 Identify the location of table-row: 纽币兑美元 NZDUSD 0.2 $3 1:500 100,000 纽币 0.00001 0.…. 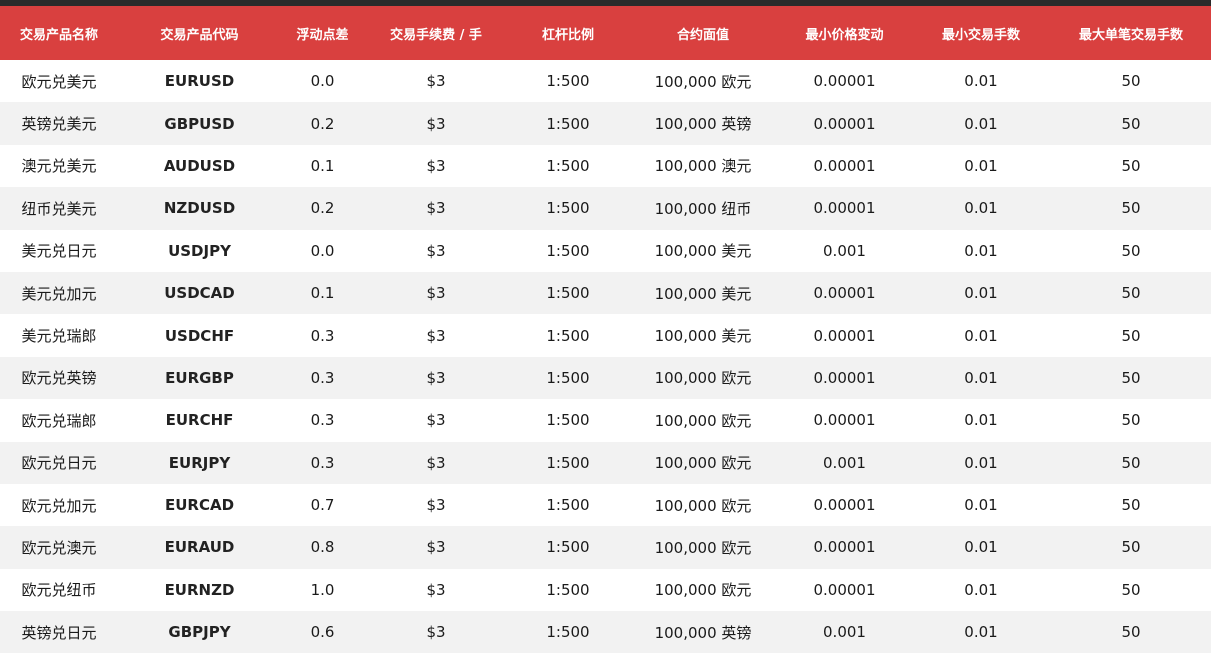
(605, 208).